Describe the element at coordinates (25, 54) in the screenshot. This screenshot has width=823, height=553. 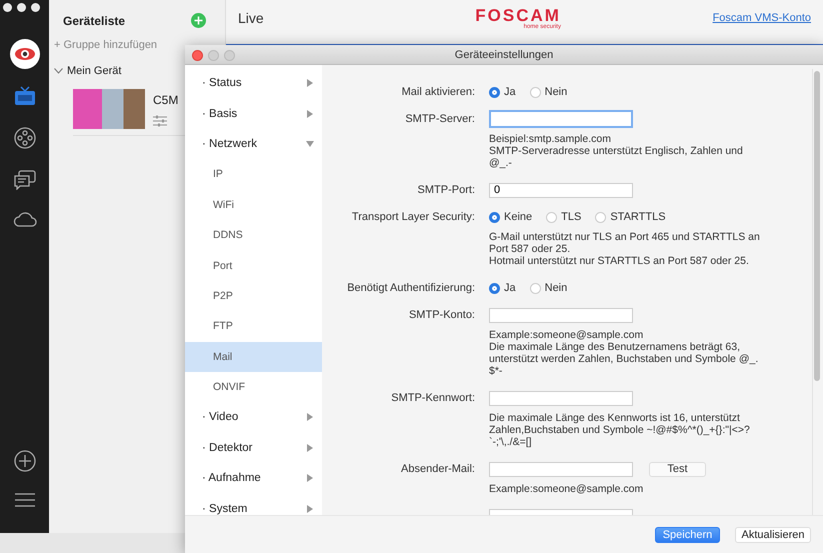
I see `eye-logo-icon` at that location.